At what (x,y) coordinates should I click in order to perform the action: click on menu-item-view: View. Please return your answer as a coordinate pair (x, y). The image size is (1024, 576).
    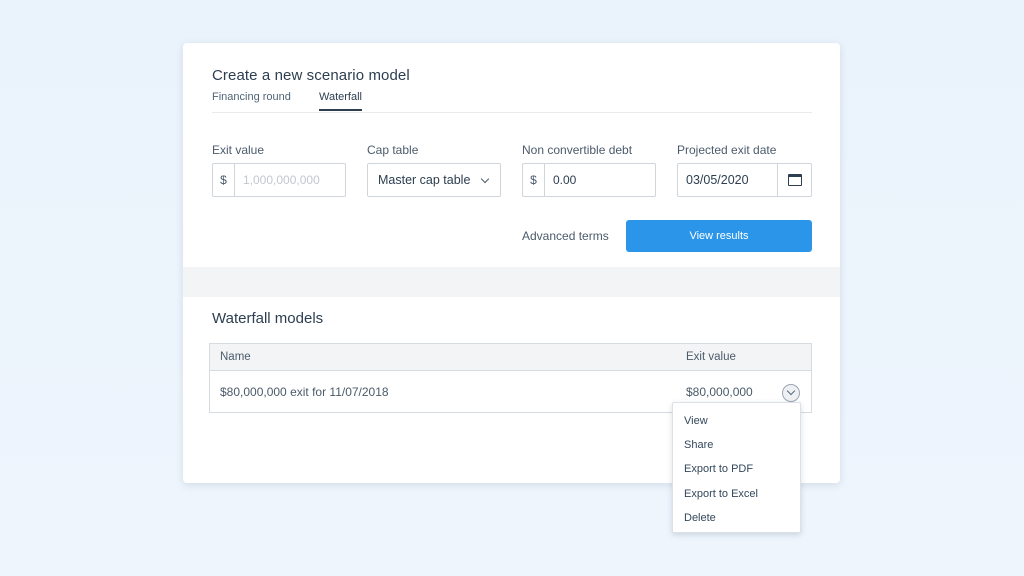
    Looking at the image, I should click on (696, 421).